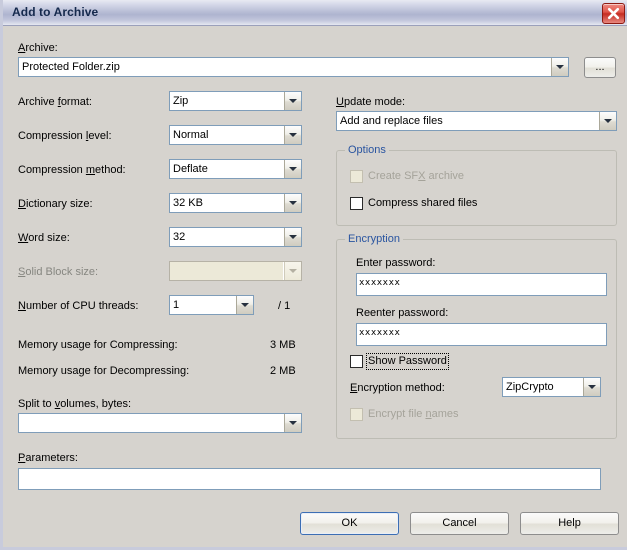 This screenshot has height=550, width=627. Describe the element at coordinates (413, 414) in the screenshot. I see `encrypt-file-names-label: Encrypt file names` at that location.